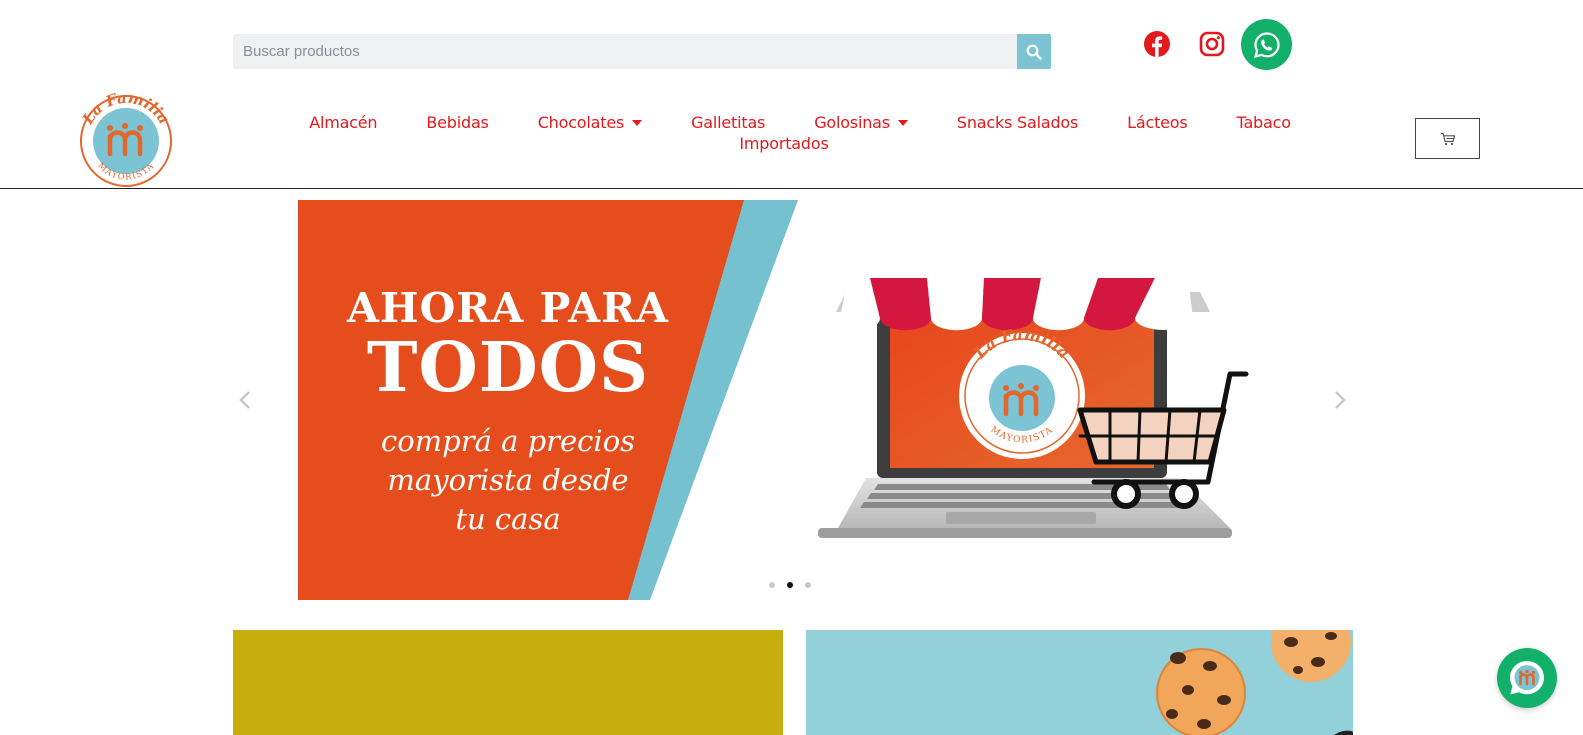 This screenshot has width=1583, height=735. I want to click on chevron-left-icon, so click(244, 400).